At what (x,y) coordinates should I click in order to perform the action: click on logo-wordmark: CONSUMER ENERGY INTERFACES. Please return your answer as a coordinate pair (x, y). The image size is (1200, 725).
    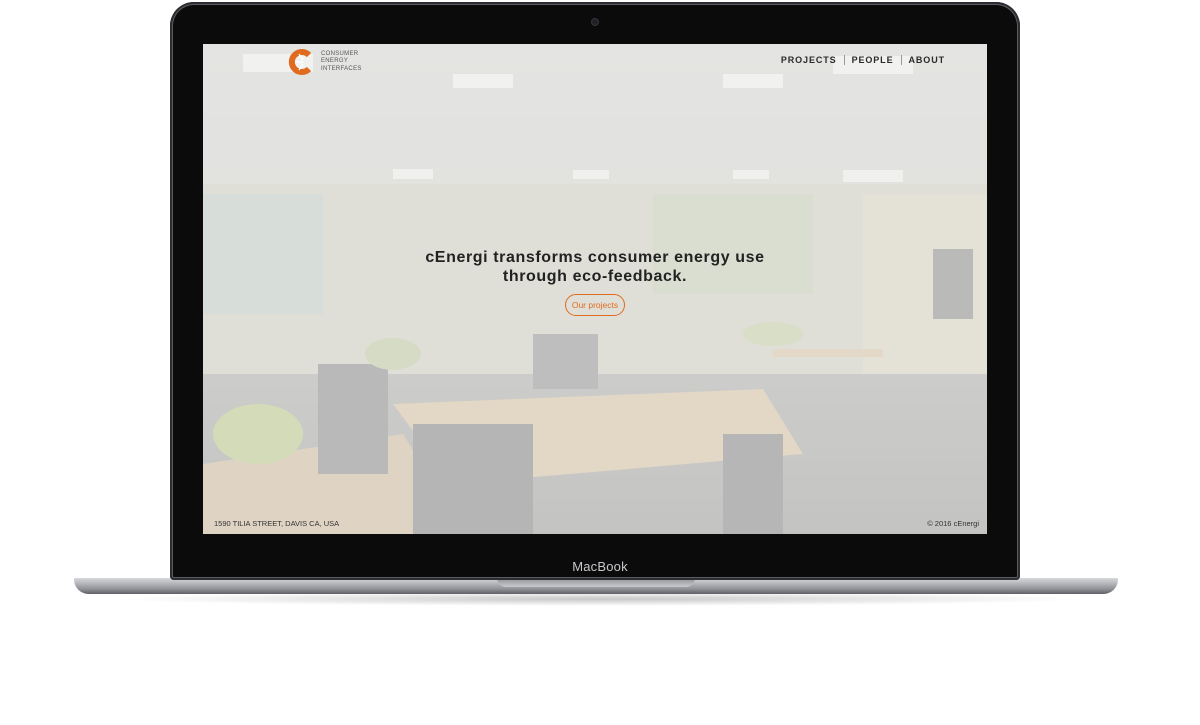
    Looking at the image, I should click on (341, 62).